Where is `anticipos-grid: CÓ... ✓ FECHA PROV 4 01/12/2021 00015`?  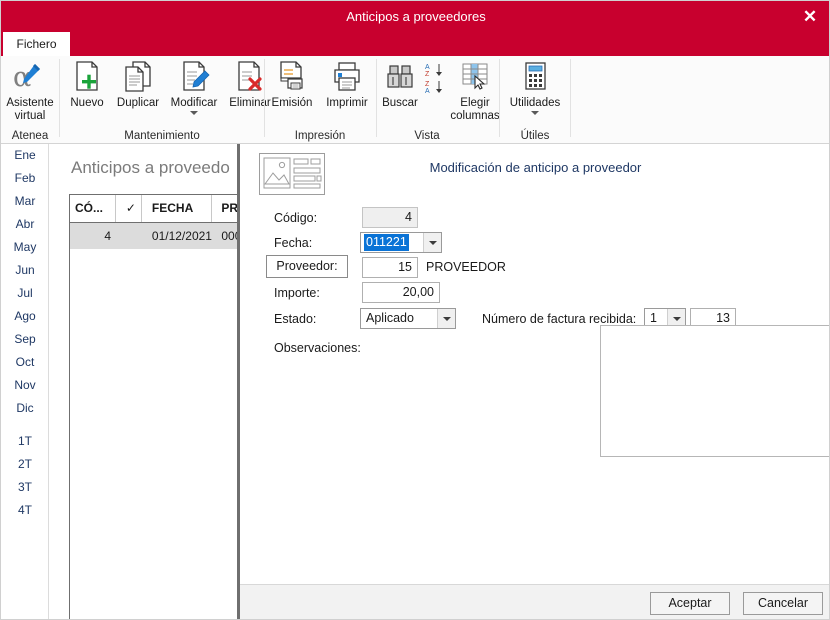
anticipos-grid: CÓ... ✓ FECHA PROV 4 01/12/2021 00015 is located at coordinates (154, 406).